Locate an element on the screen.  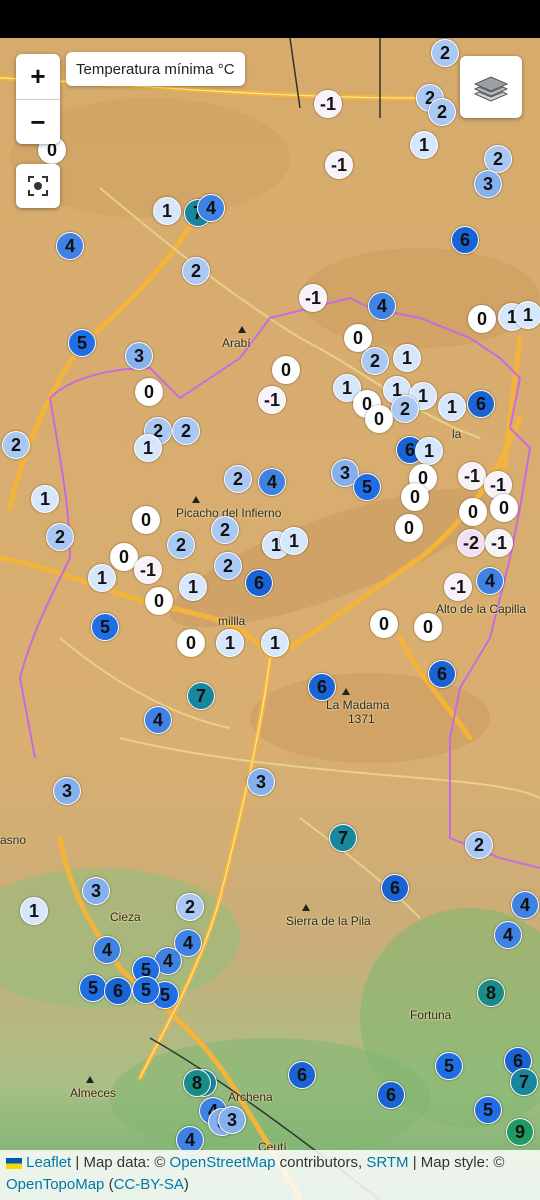
station-marker: 9 is located at coordinates (520, 1132).